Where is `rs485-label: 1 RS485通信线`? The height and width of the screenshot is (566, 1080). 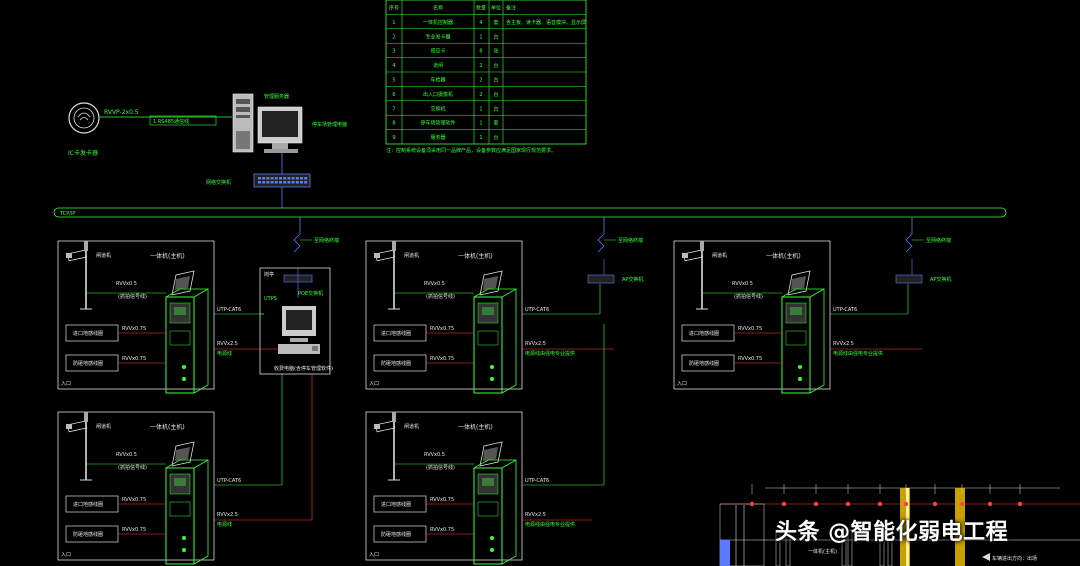 rs485-label: 1 RS485通信线 is located at coordinates (171, 121).